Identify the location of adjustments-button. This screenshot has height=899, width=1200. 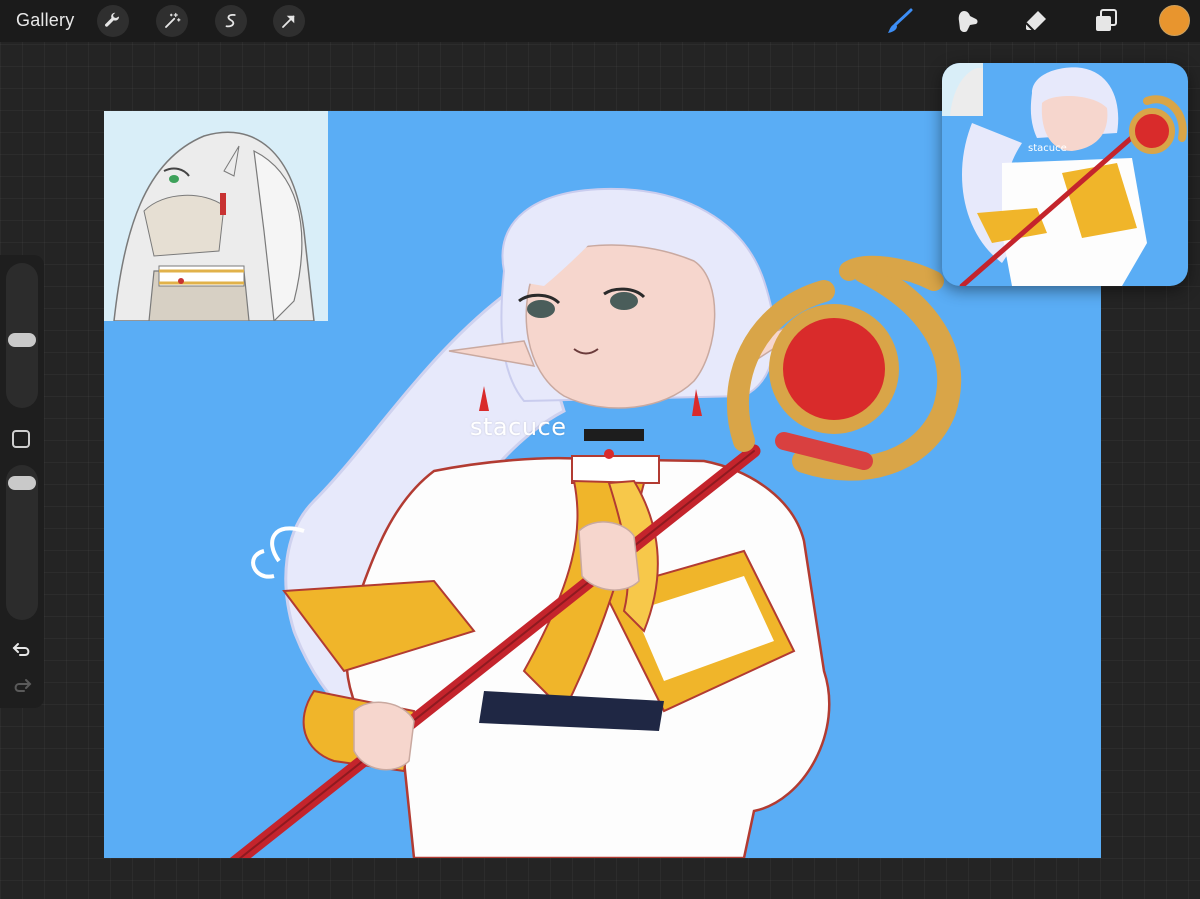
(172, 21).